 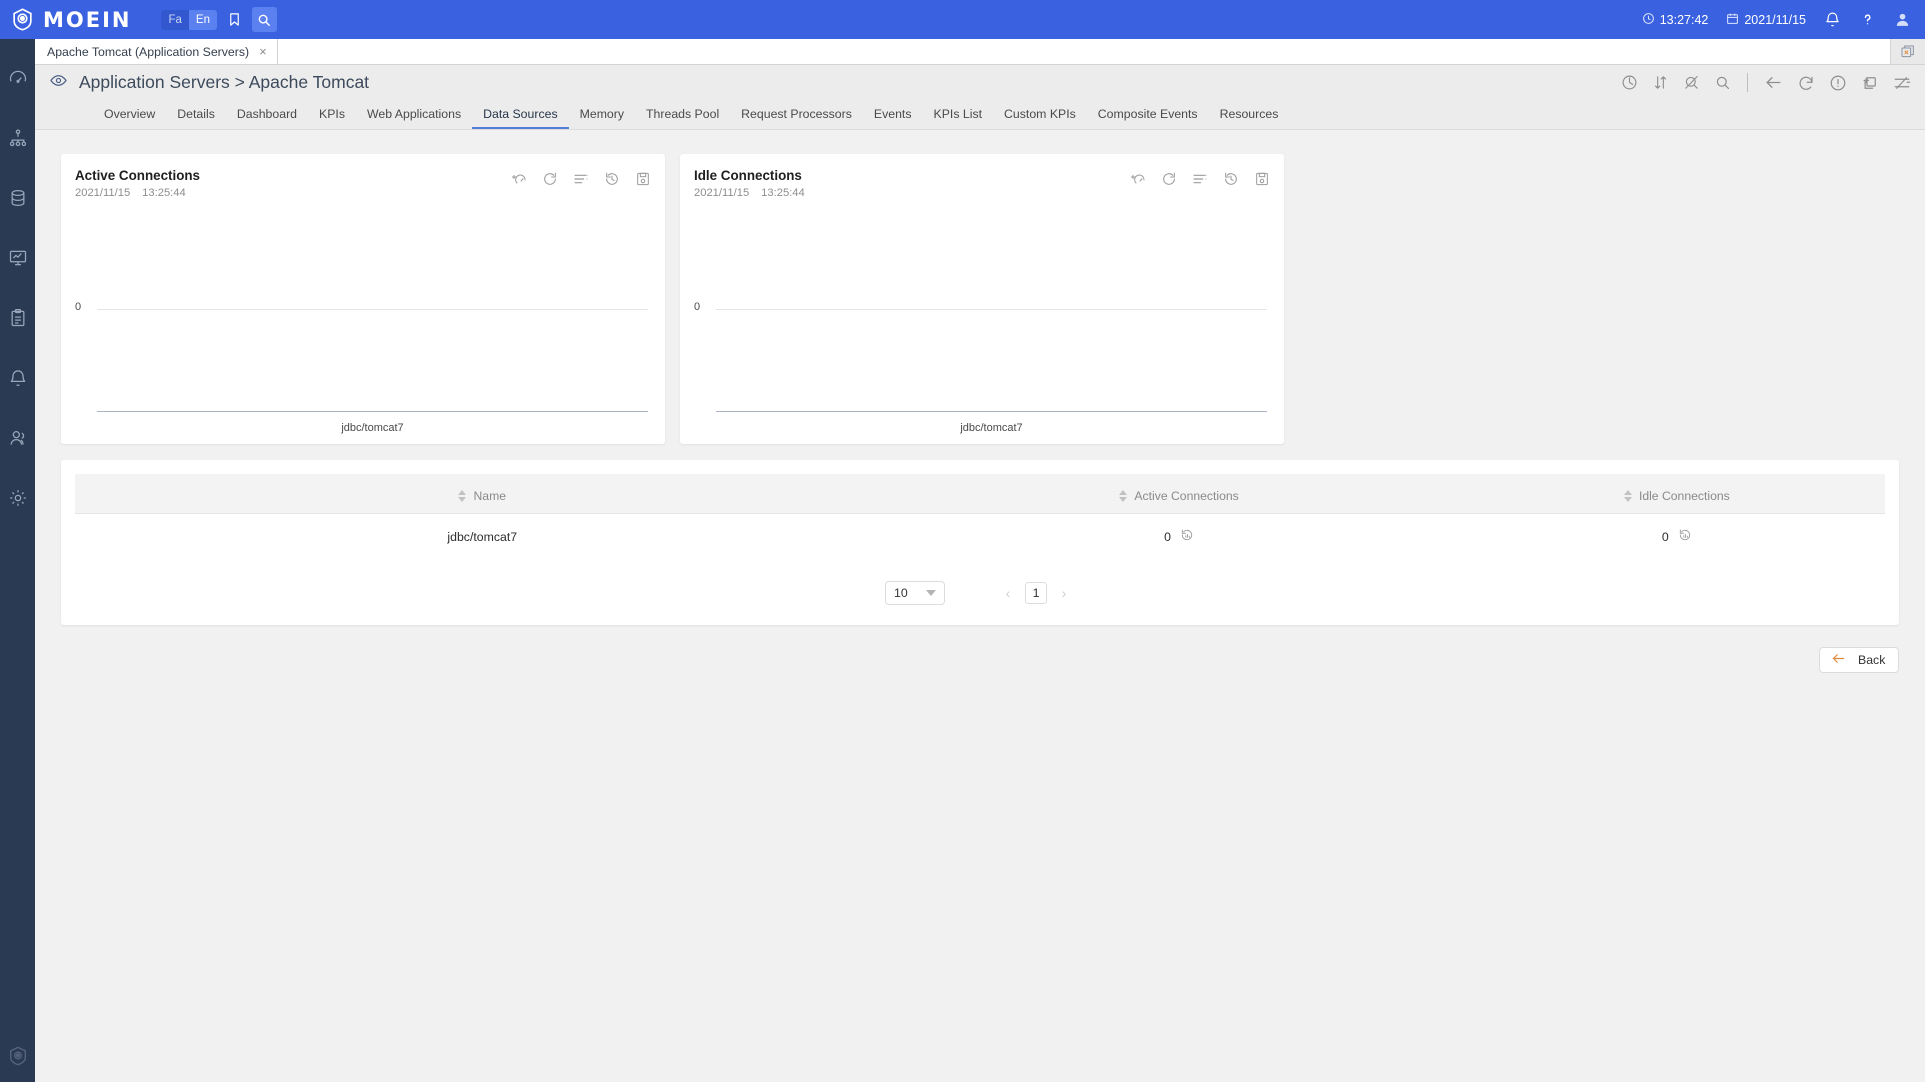 I want to click on table-body: jdbc/tomcat7 0 0, so click(x=980, y=537).